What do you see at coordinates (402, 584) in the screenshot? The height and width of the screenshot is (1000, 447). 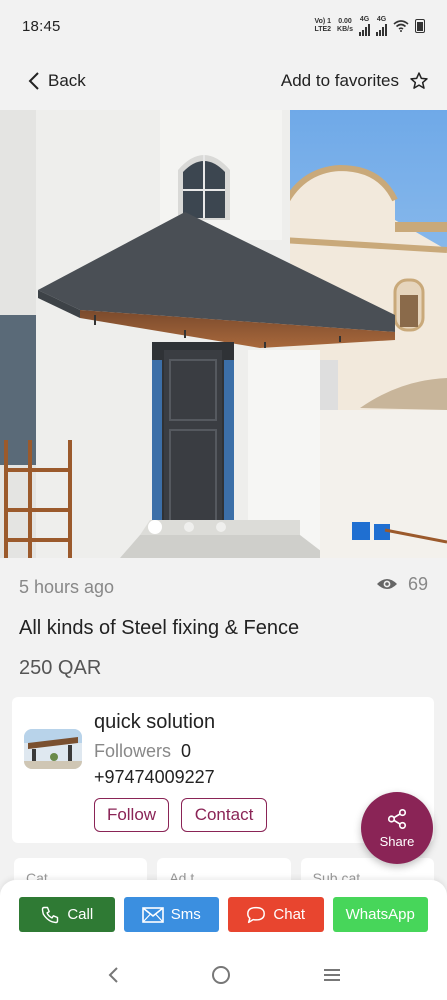 I see `view-count: 69` at bounding box center [402, 584].